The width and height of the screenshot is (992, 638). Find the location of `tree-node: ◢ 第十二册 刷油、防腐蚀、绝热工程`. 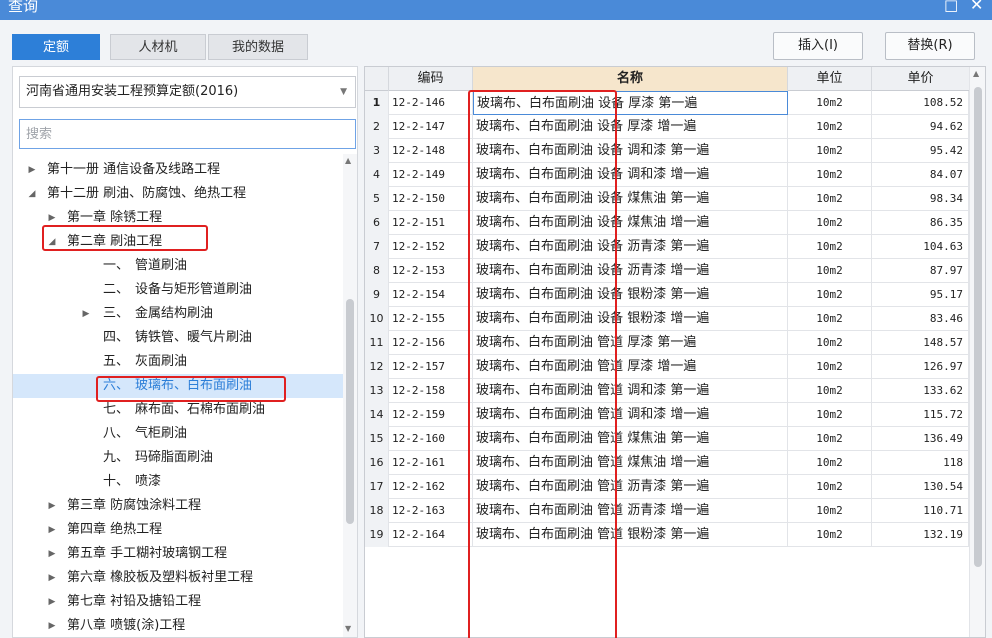

tree-node: ◢ 第十二册 刷油、防腐蚀、绝热工程 is located at coordinates (178, 194).